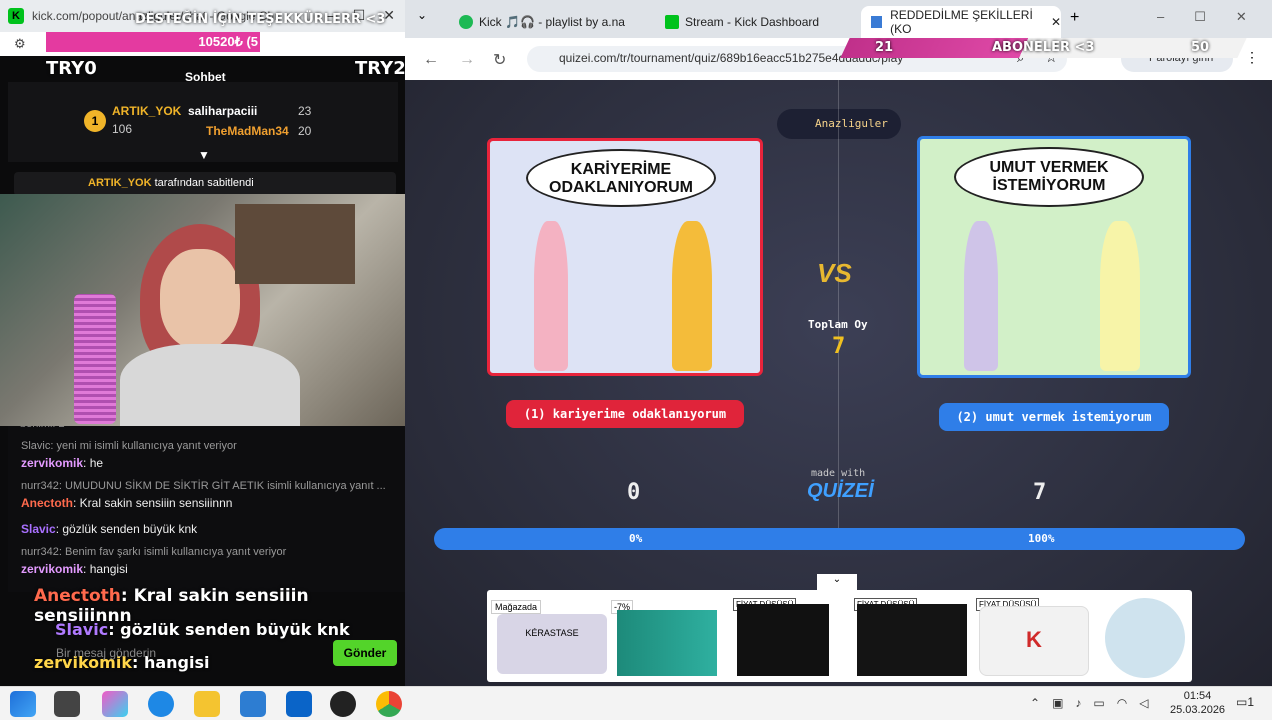 This screenshot has width=1272, height=720. What do you see at coordinates (839, 539) in the screenshot?
I see `result-bar: 0% 100%` at bounding box center [839, 539].